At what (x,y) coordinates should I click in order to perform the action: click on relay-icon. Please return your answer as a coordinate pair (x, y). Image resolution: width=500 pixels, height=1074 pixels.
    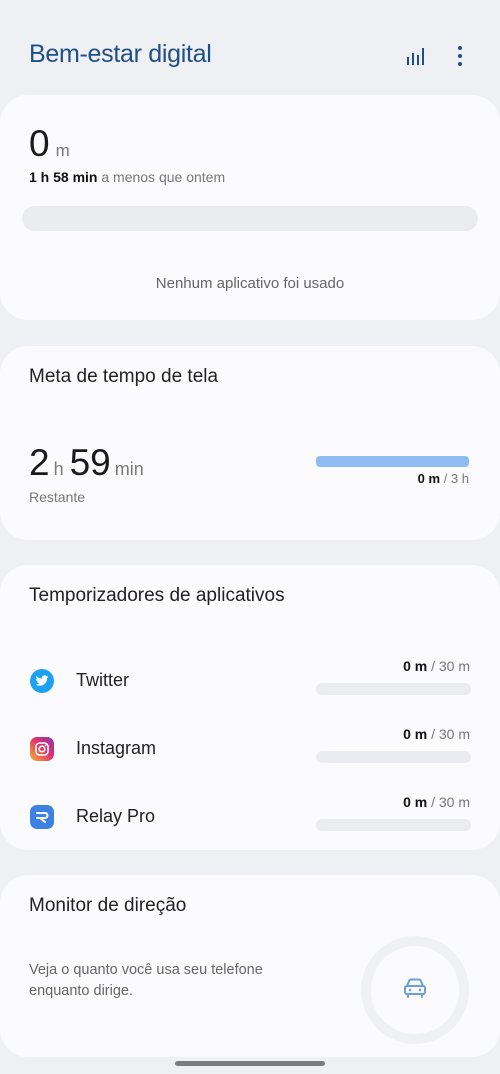
    Looking at the image, I should click on (42, 817).